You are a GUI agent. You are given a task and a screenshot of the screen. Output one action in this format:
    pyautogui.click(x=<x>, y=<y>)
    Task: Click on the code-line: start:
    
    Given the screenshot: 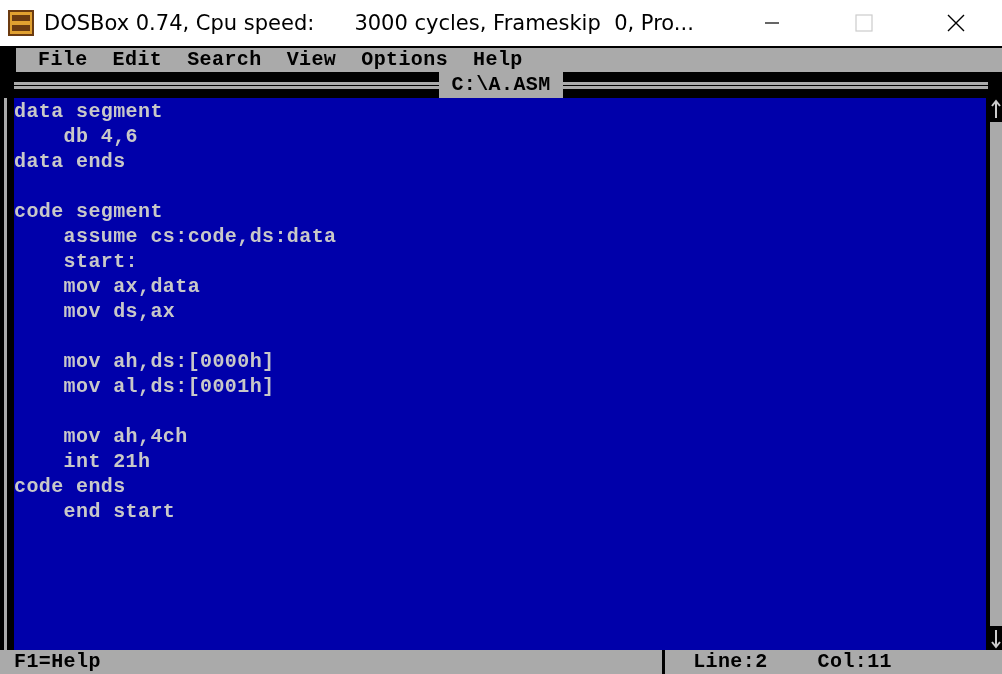 What is the action you would take?
    pyautogui.click(x=101, y=261)
    